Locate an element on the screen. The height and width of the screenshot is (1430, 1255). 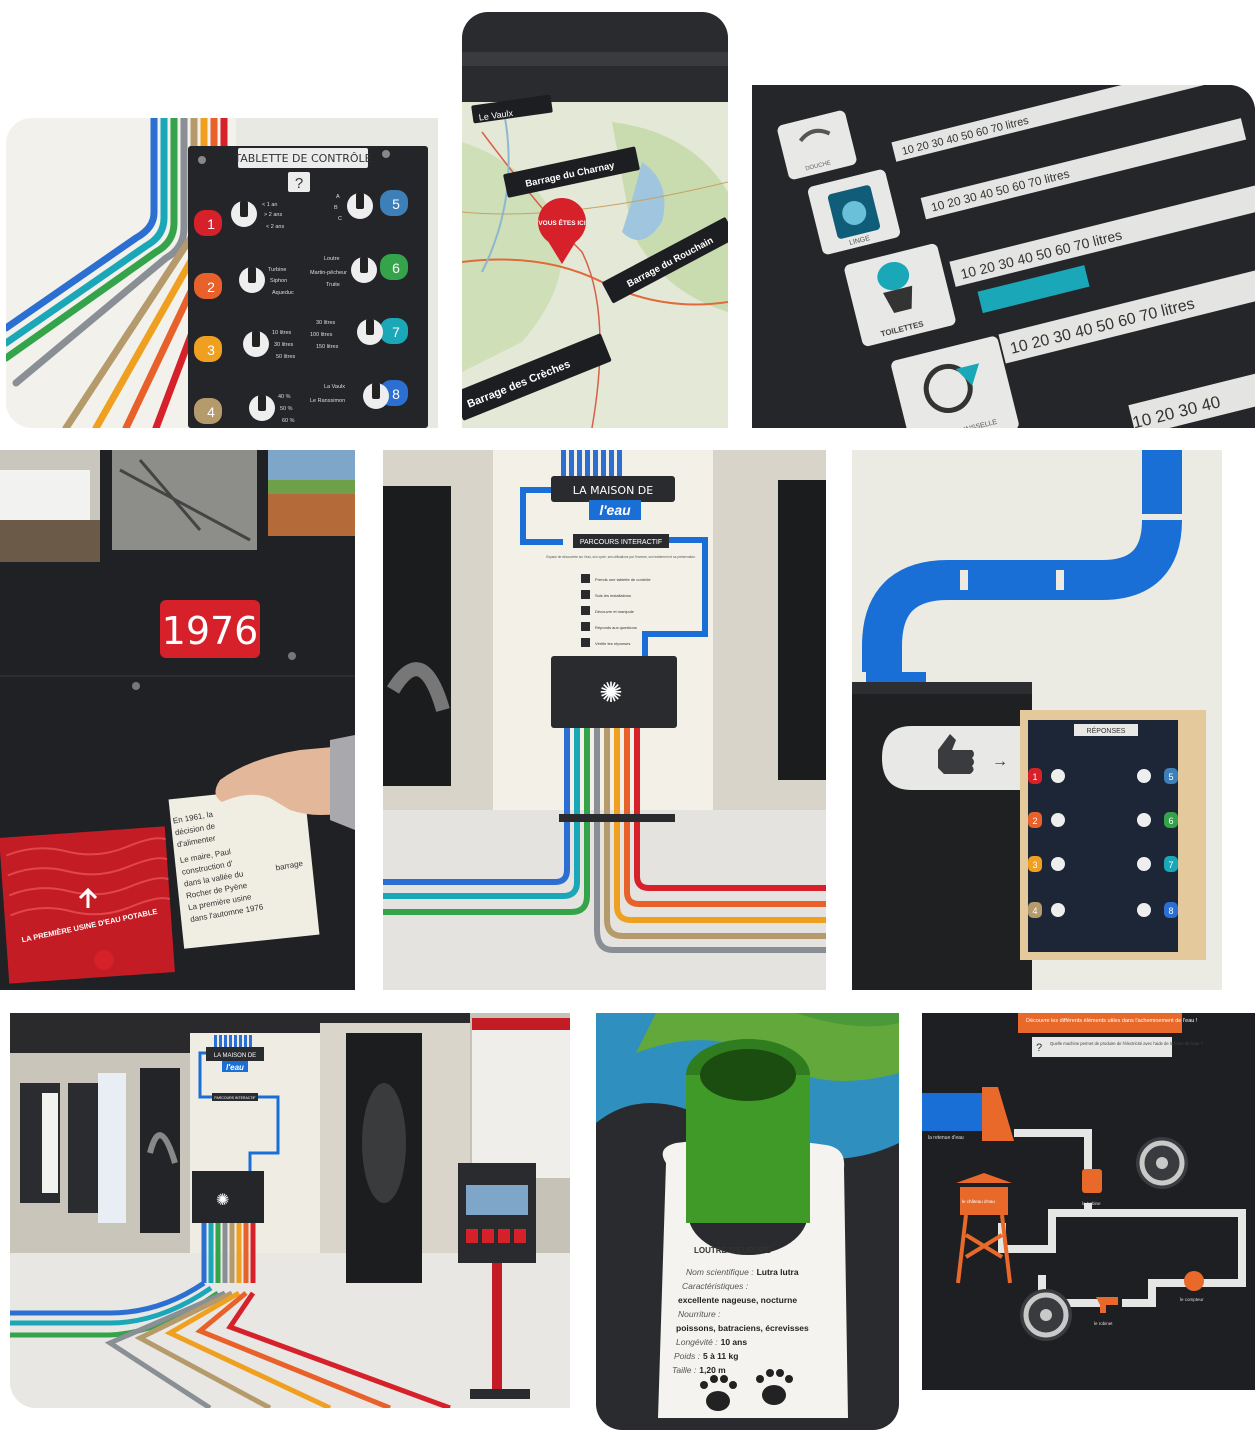
history-year: 1976 is located at coordinates (210, 631).